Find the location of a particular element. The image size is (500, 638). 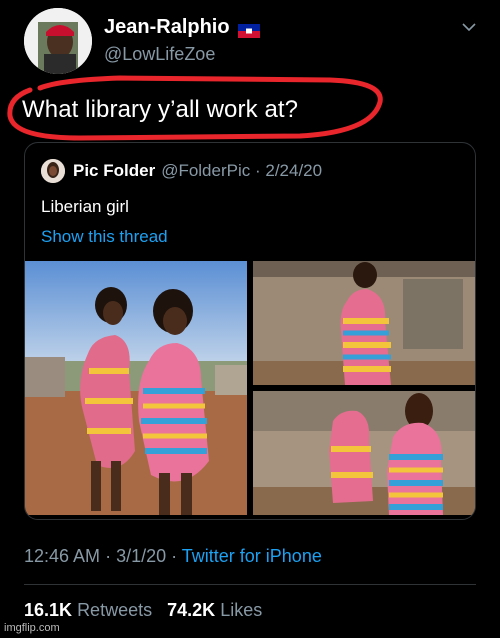

likes-label: Likes is located at coordinates (241, 610).